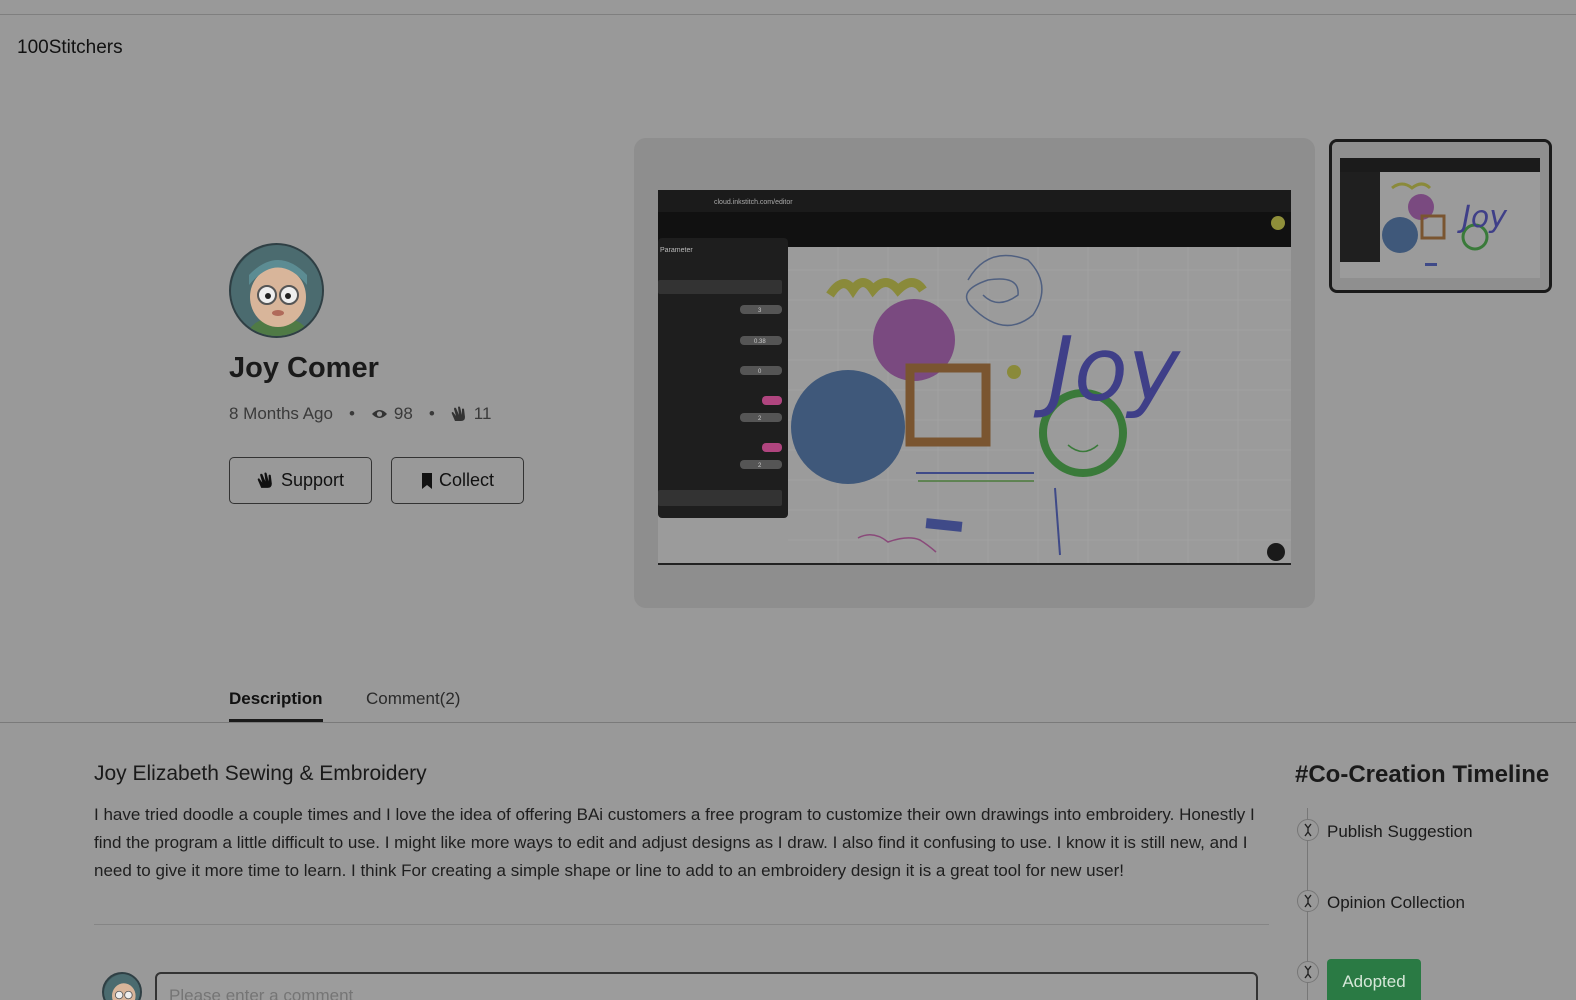 This screenshot has width=1576, height=1000. What do you see at coordinates (676, 250) in the screenshot?
I see `preview-panel-title: Parameter` at bounding box center [676, 250].